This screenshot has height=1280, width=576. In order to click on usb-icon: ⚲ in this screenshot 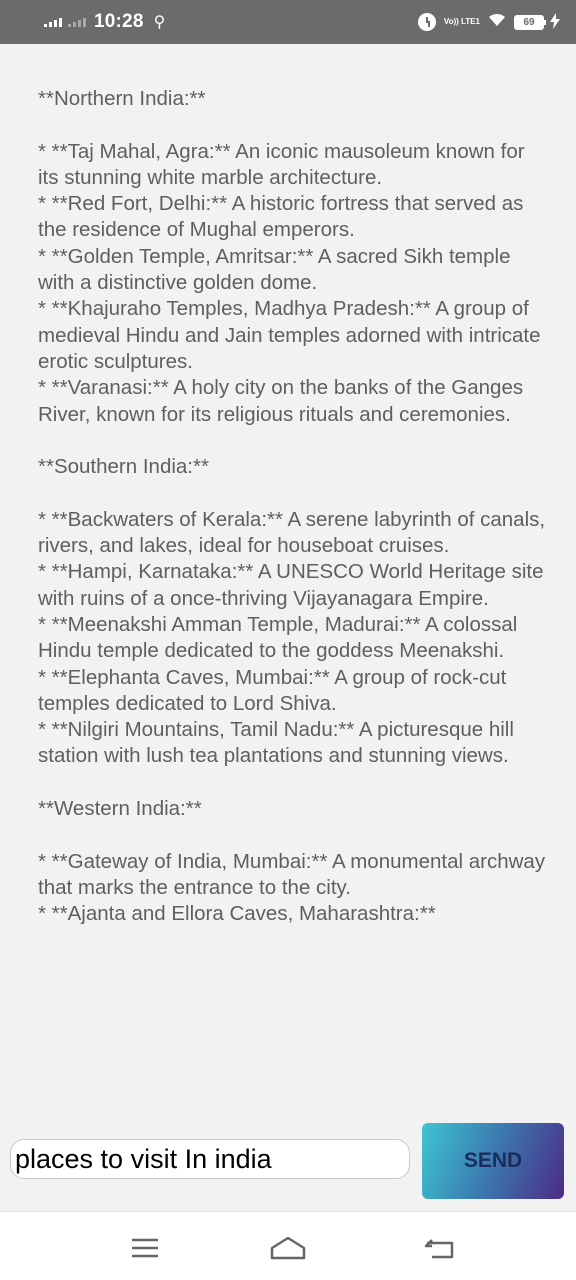, I will do `click(159, 22)`.